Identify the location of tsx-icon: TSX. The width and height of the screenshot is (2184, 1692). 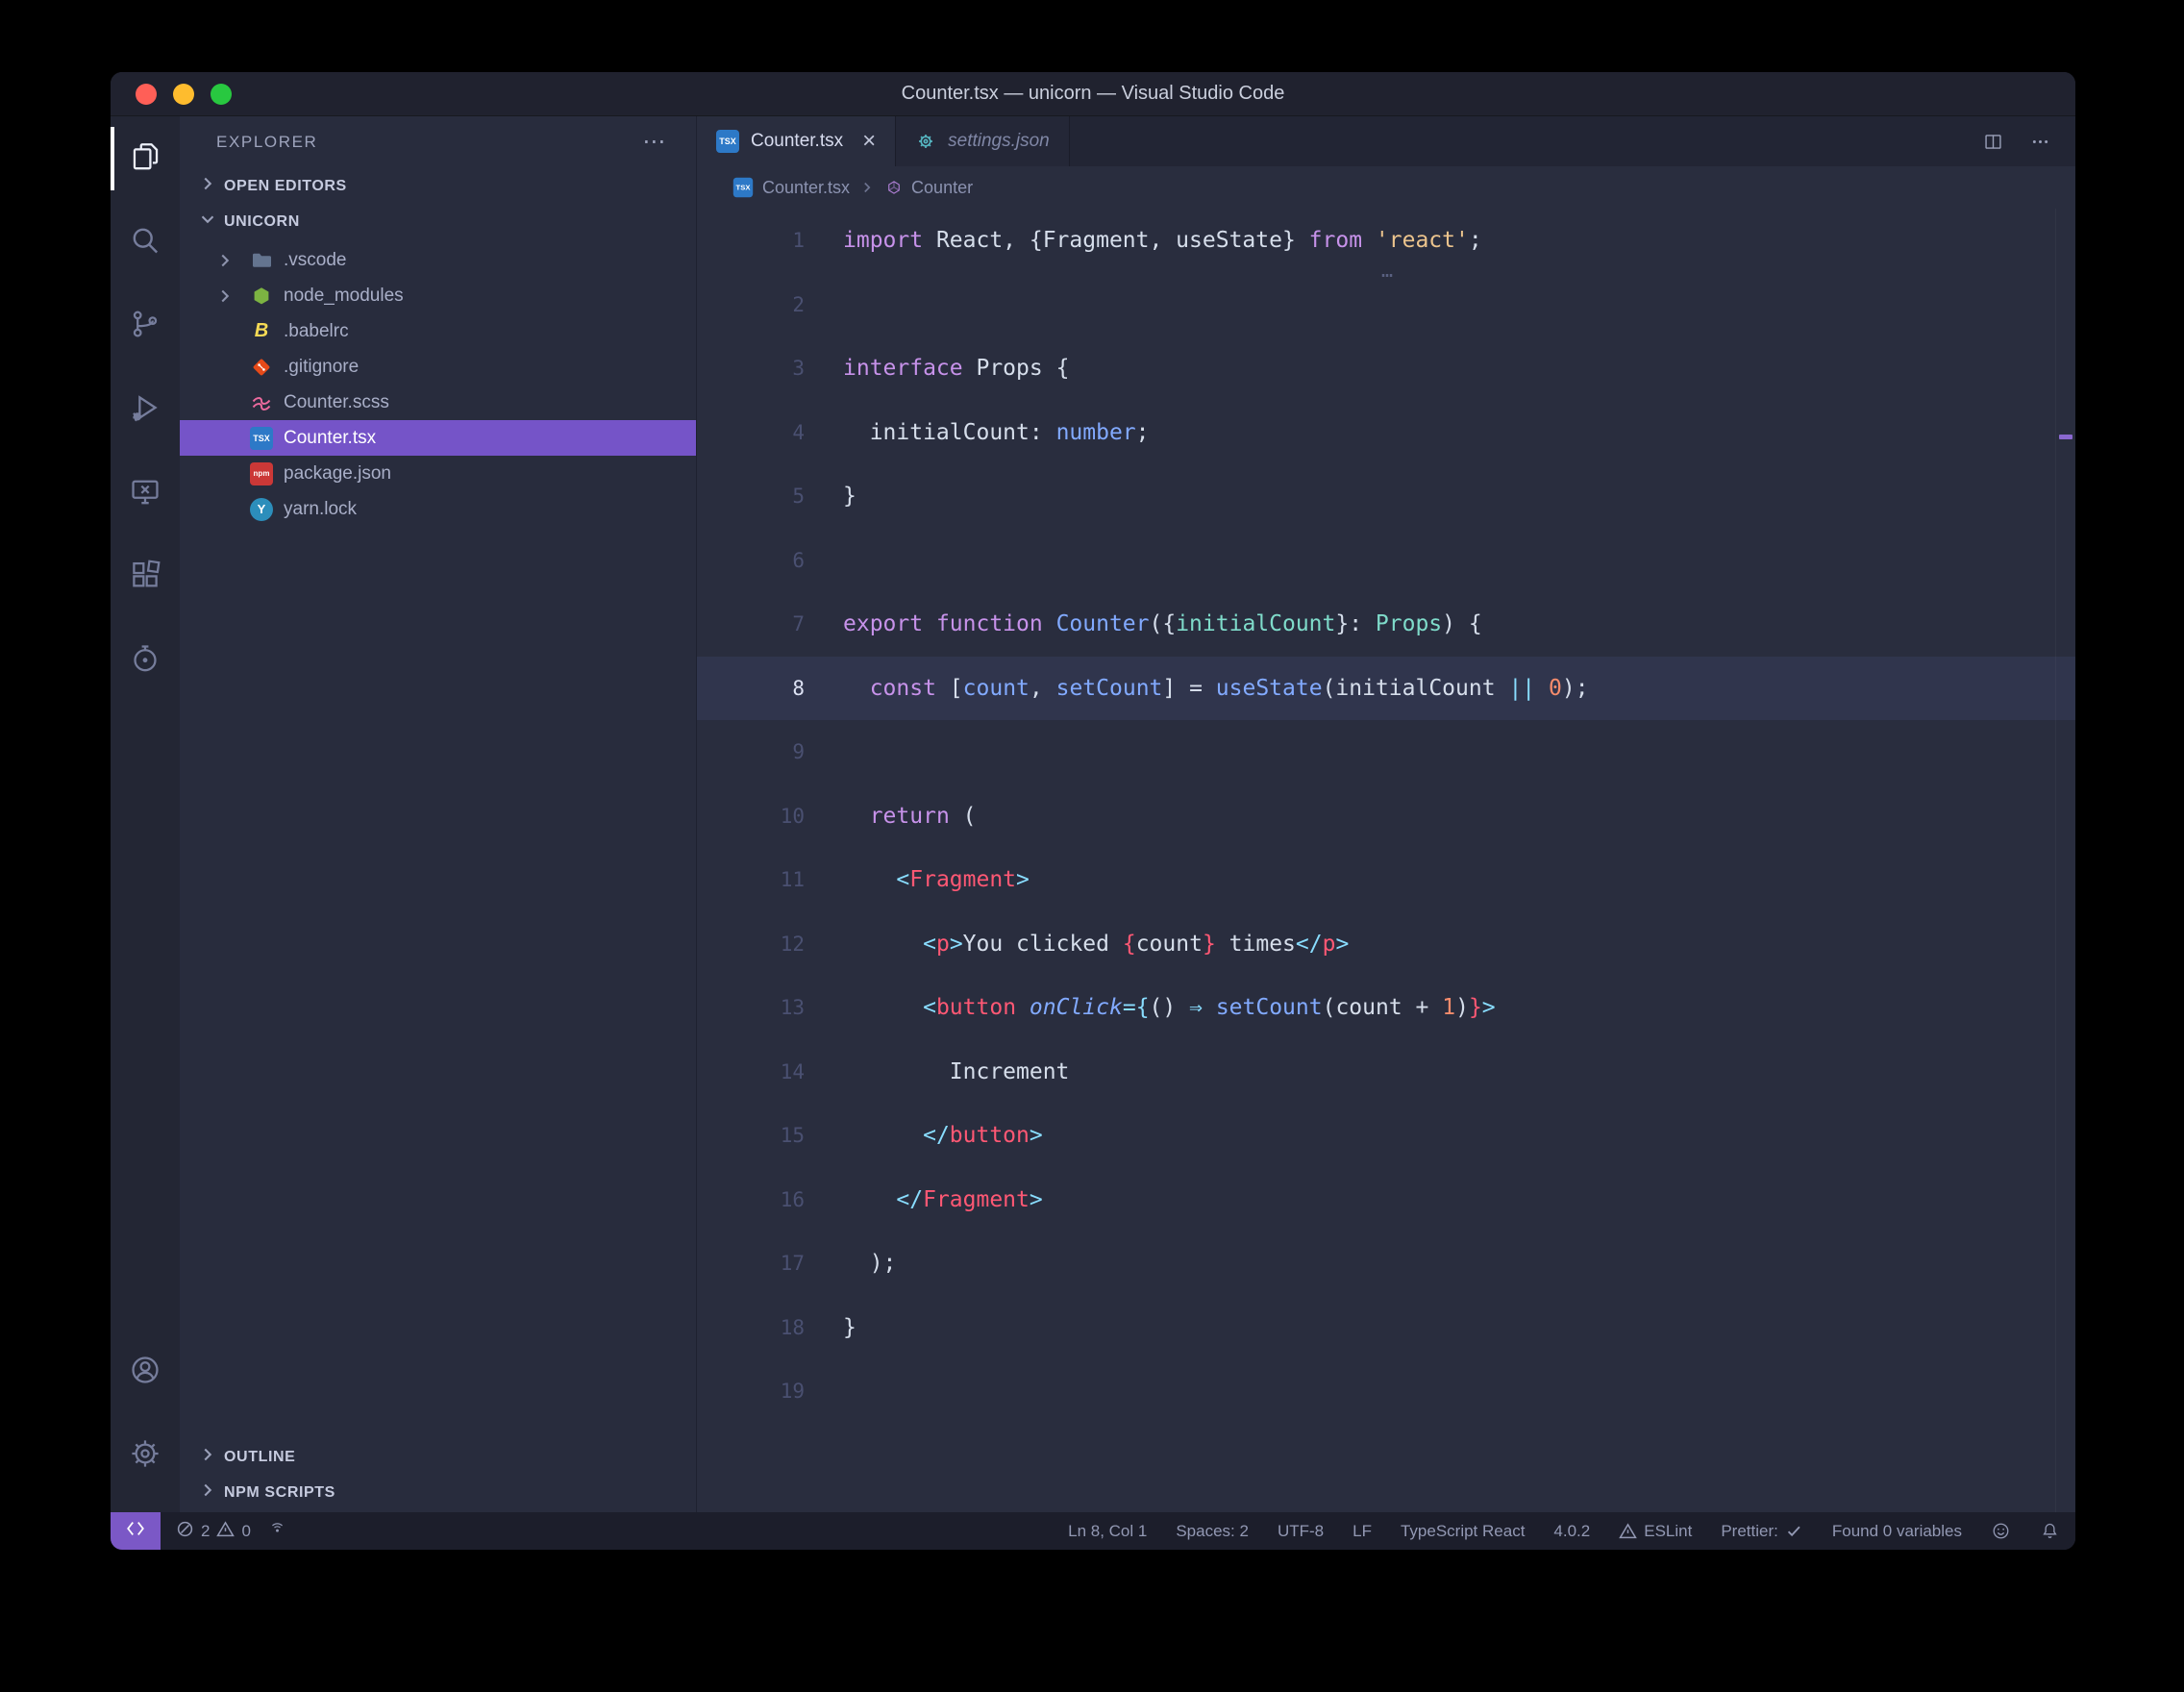
(728, 141).